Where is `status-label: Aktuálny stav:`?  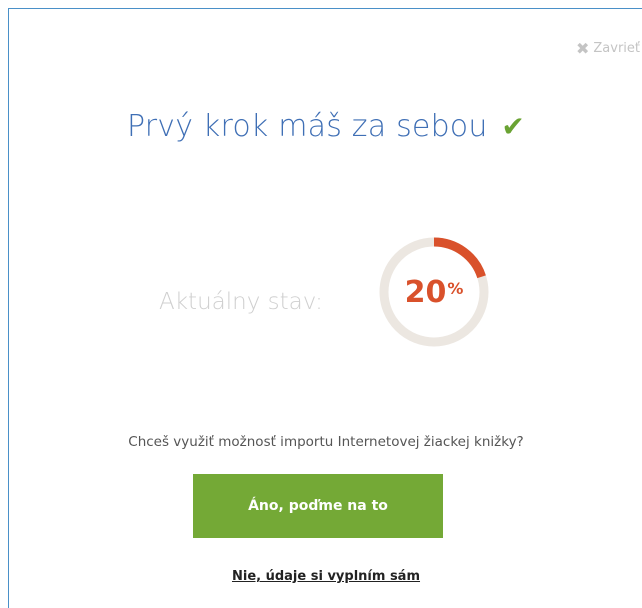
status-label: Aktuálny stav: is located at coordinates (241, 302).